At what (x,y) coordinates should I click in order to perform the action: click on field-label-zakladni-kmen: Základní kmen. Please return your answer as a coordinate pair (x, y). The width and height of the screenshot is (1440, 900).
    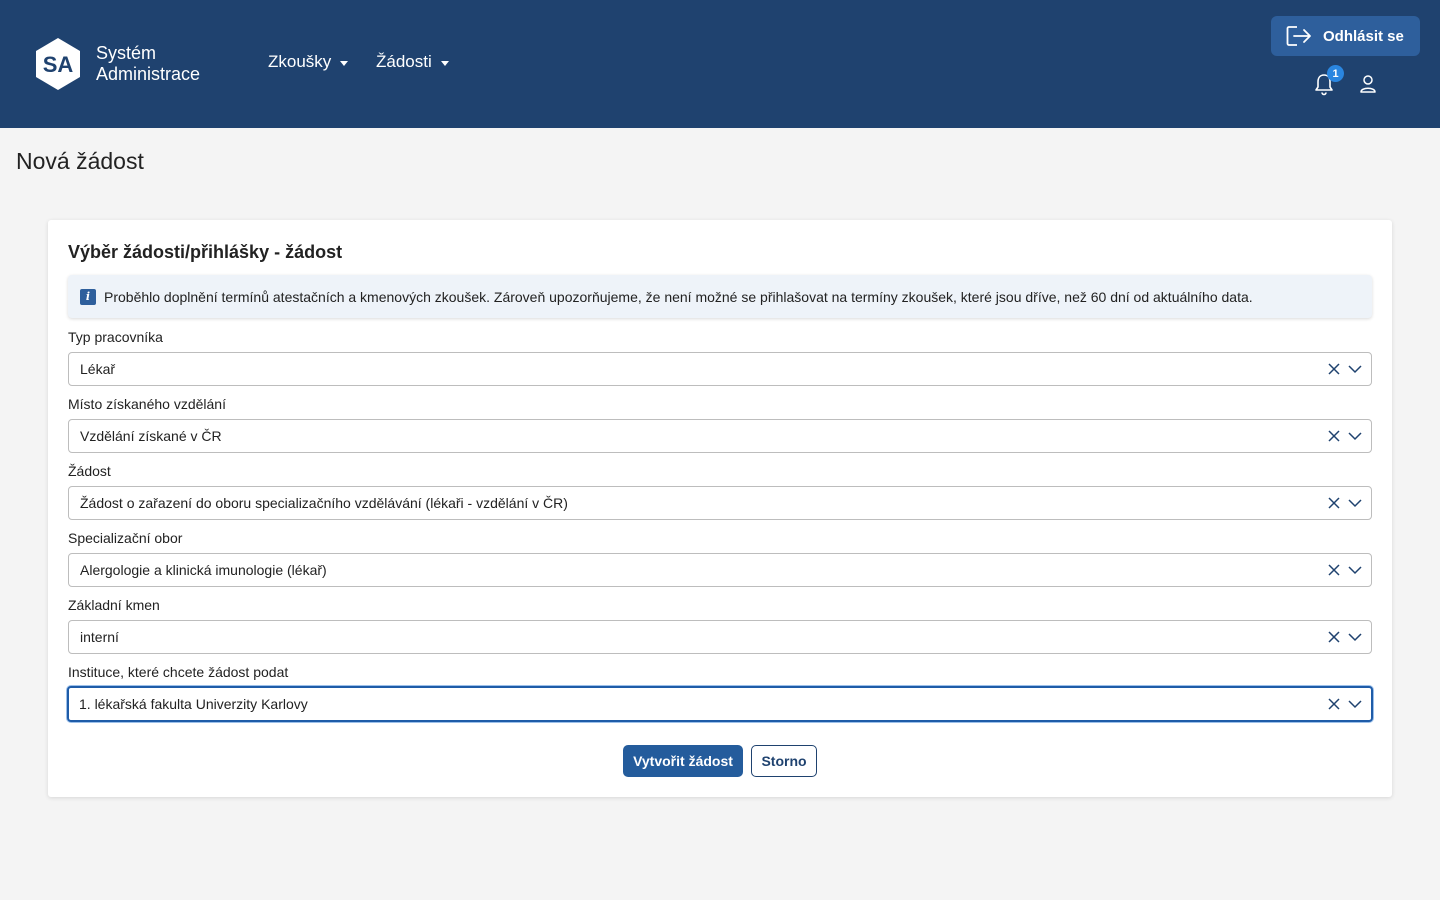
    Looking at the image, I should click on (114, 605).